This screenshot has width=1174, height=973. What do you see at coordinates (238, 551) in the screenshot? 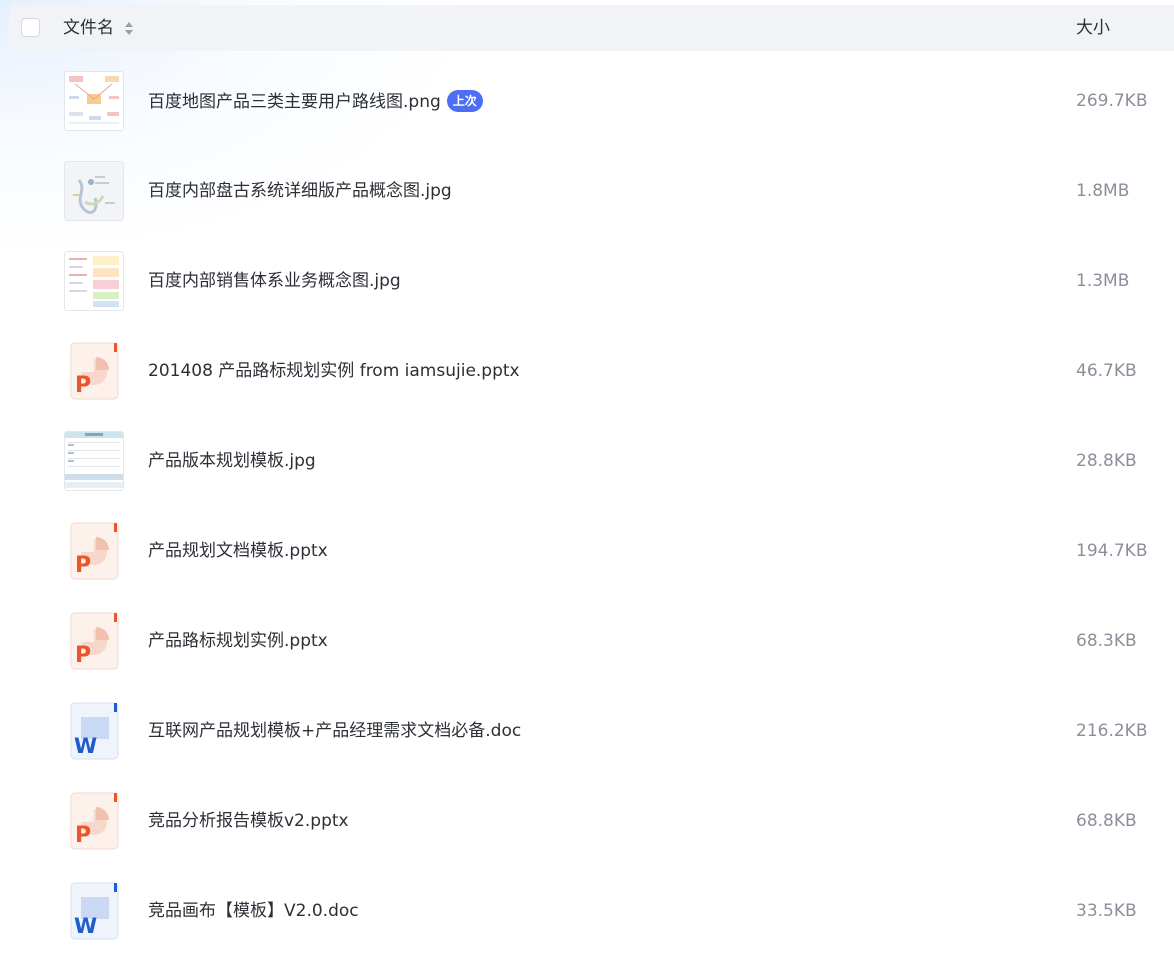
I see `file-name: 产品规划文档模板.pptx` at bounding box center [238, 551].